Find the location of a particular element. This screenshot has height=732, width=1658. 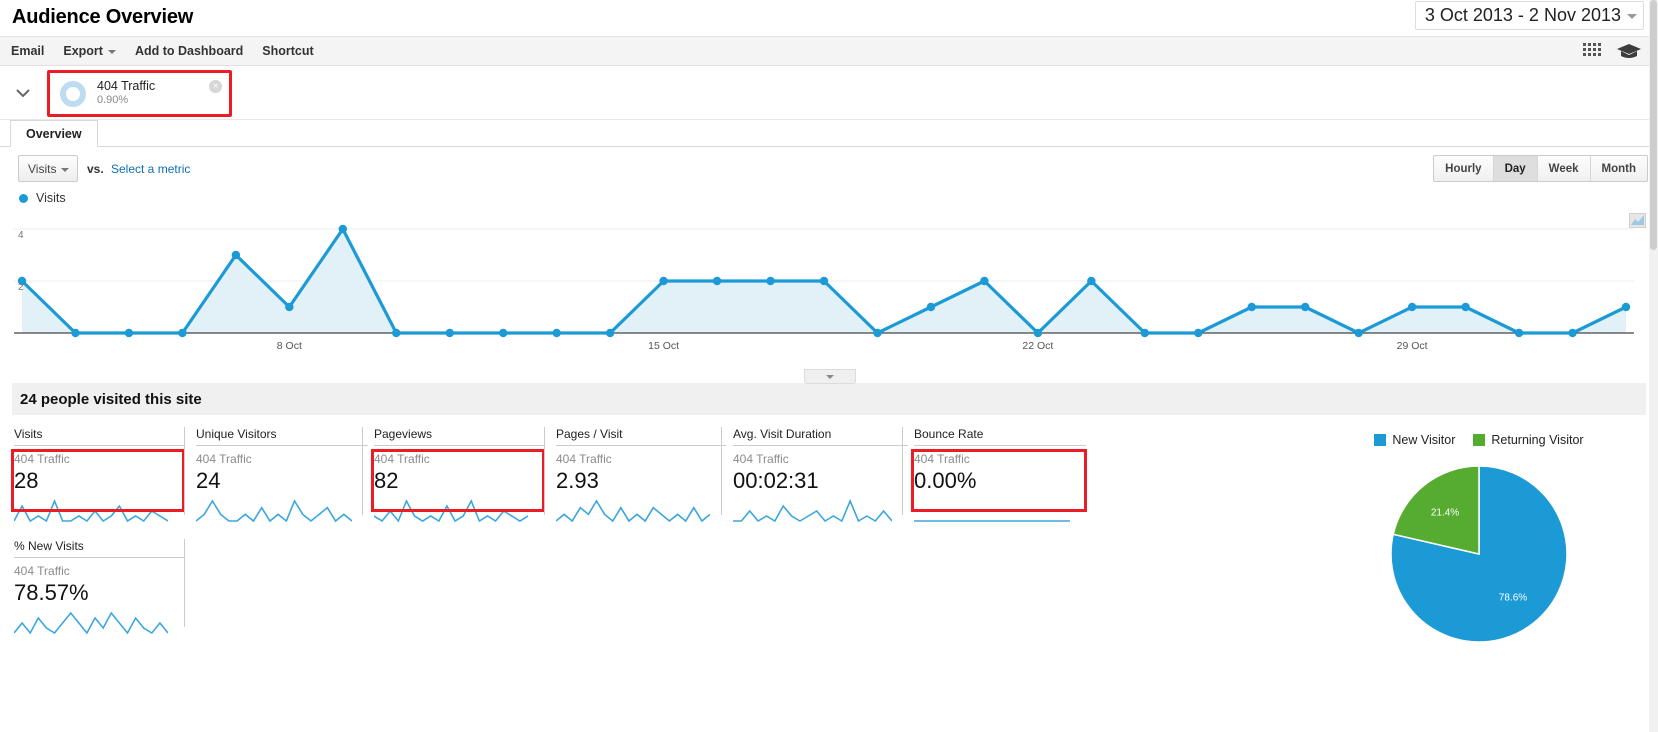

visitors-summary-text: 24 people visited this site is located at coordinates (111, 399).